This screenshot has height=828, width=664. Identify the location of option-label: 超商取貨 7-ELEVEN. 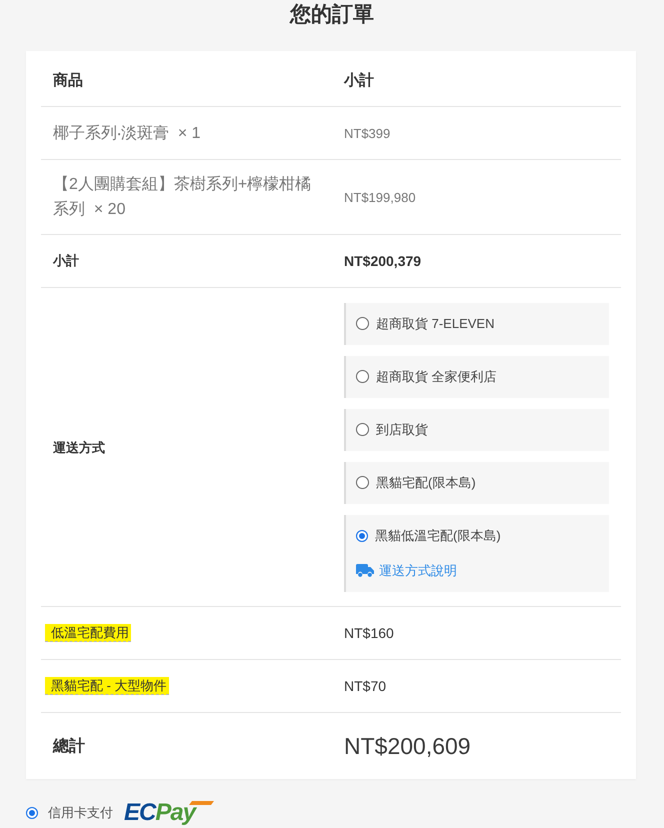
(435, 323).